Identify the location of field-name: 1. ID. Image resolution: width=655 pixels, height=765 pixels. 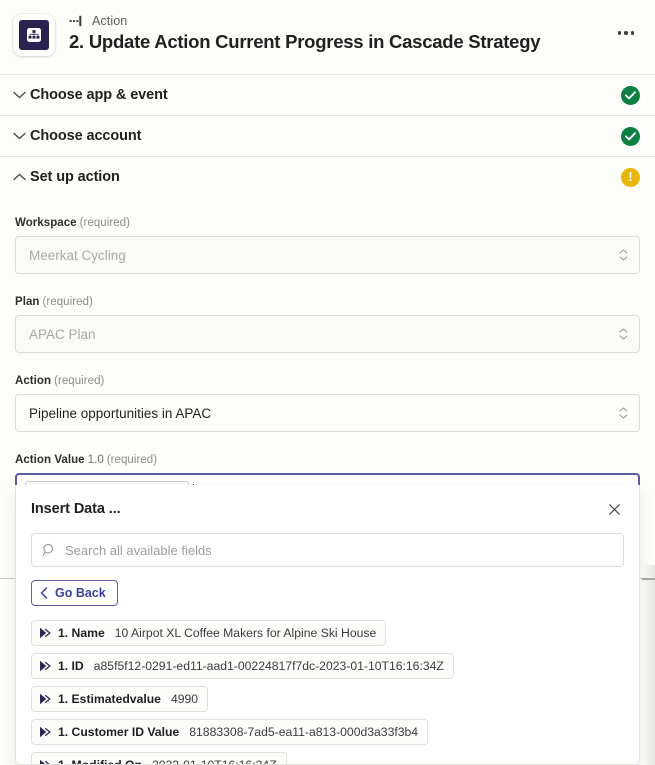
(71, 666).